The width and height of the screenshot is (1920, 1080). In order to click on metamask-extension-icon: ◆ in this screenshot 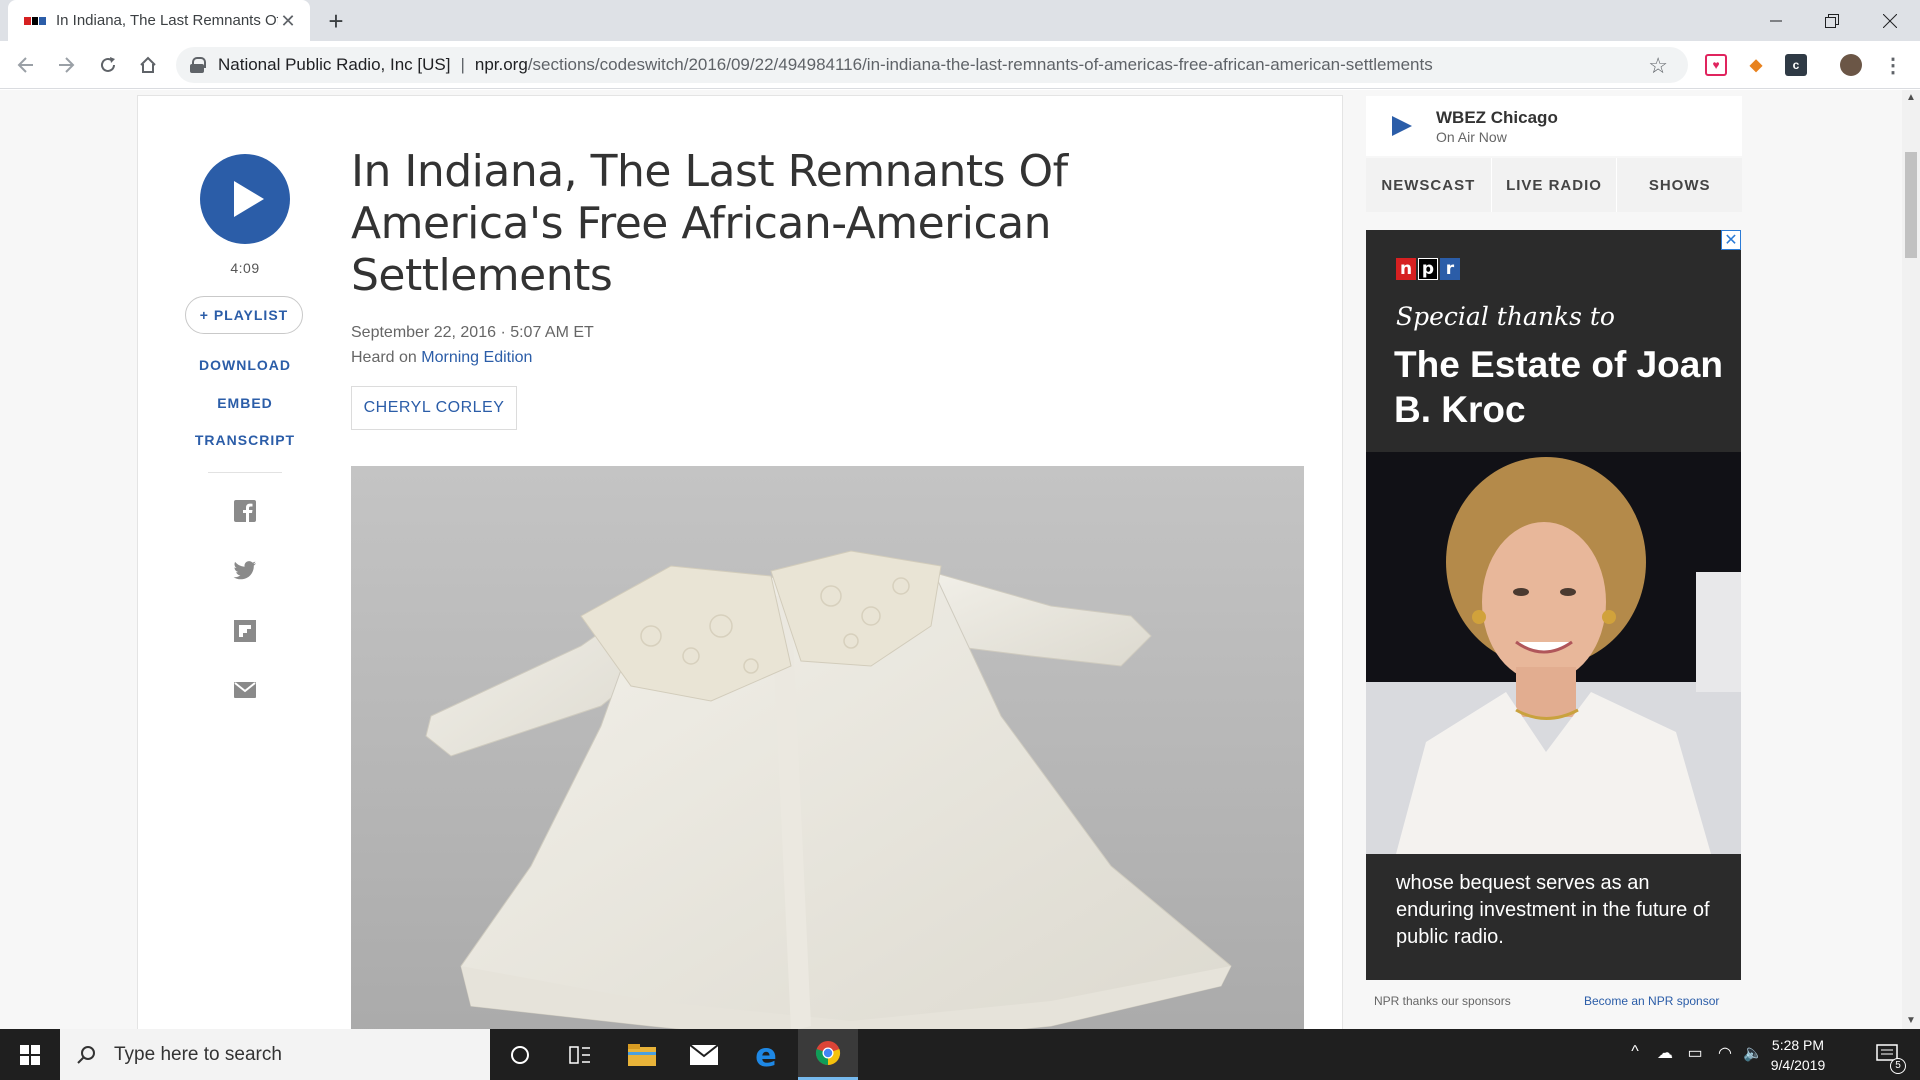, I will do `click(1756, 65)`.